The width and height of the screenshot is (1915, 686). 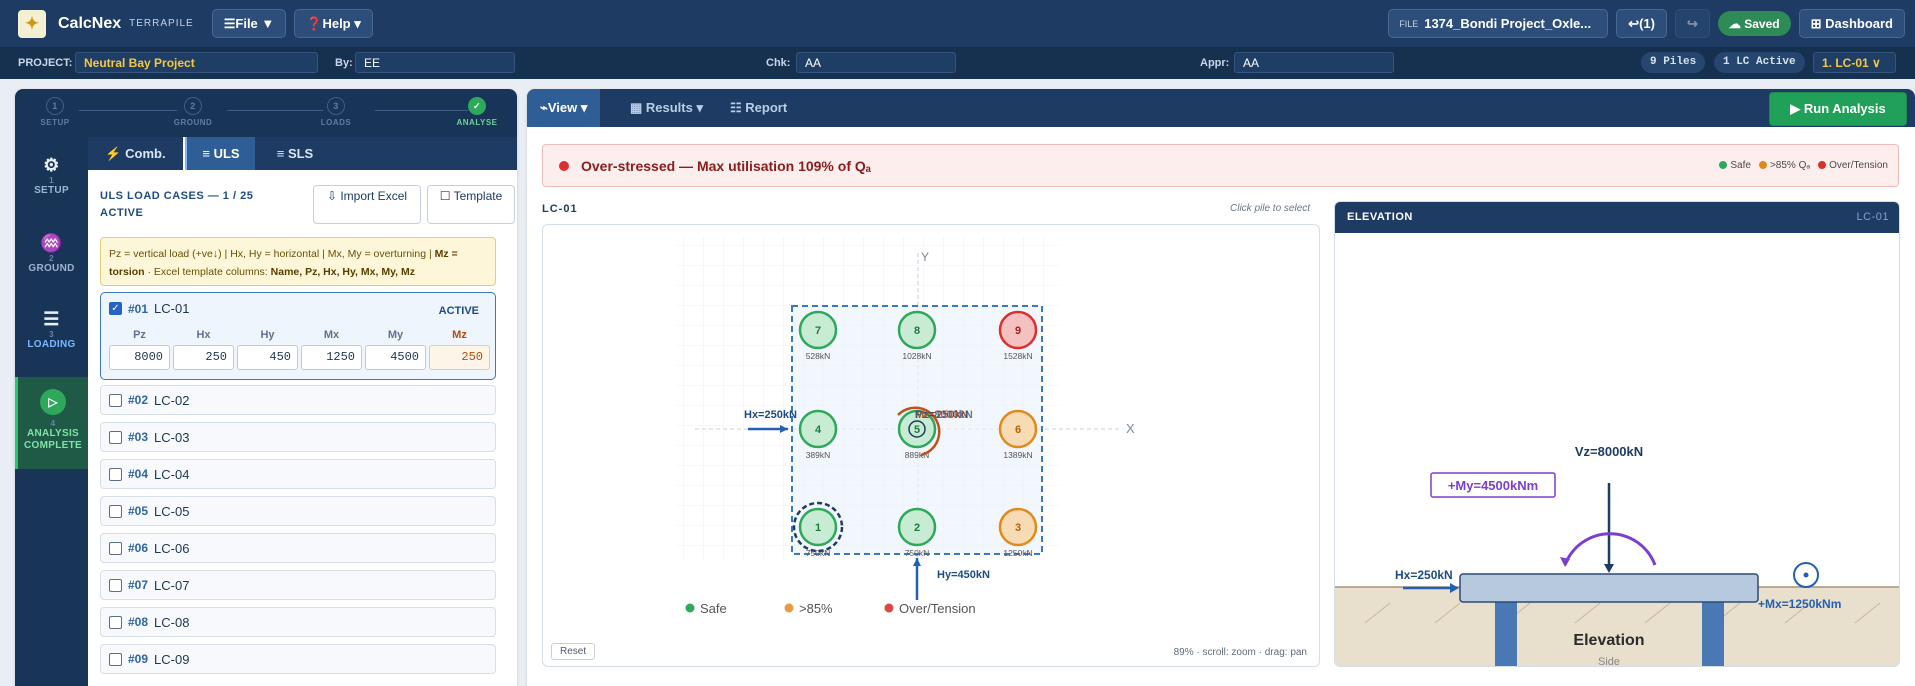 What do you see at coordinates (474, 112) in the screenshot?
I see `step-analyse: ✓ ANALYSE` at bounding box center [474, 112].